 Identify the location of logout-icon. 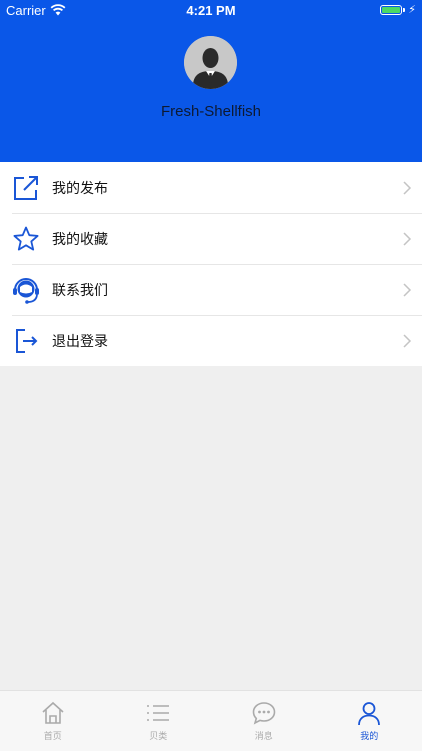
(26, 341).